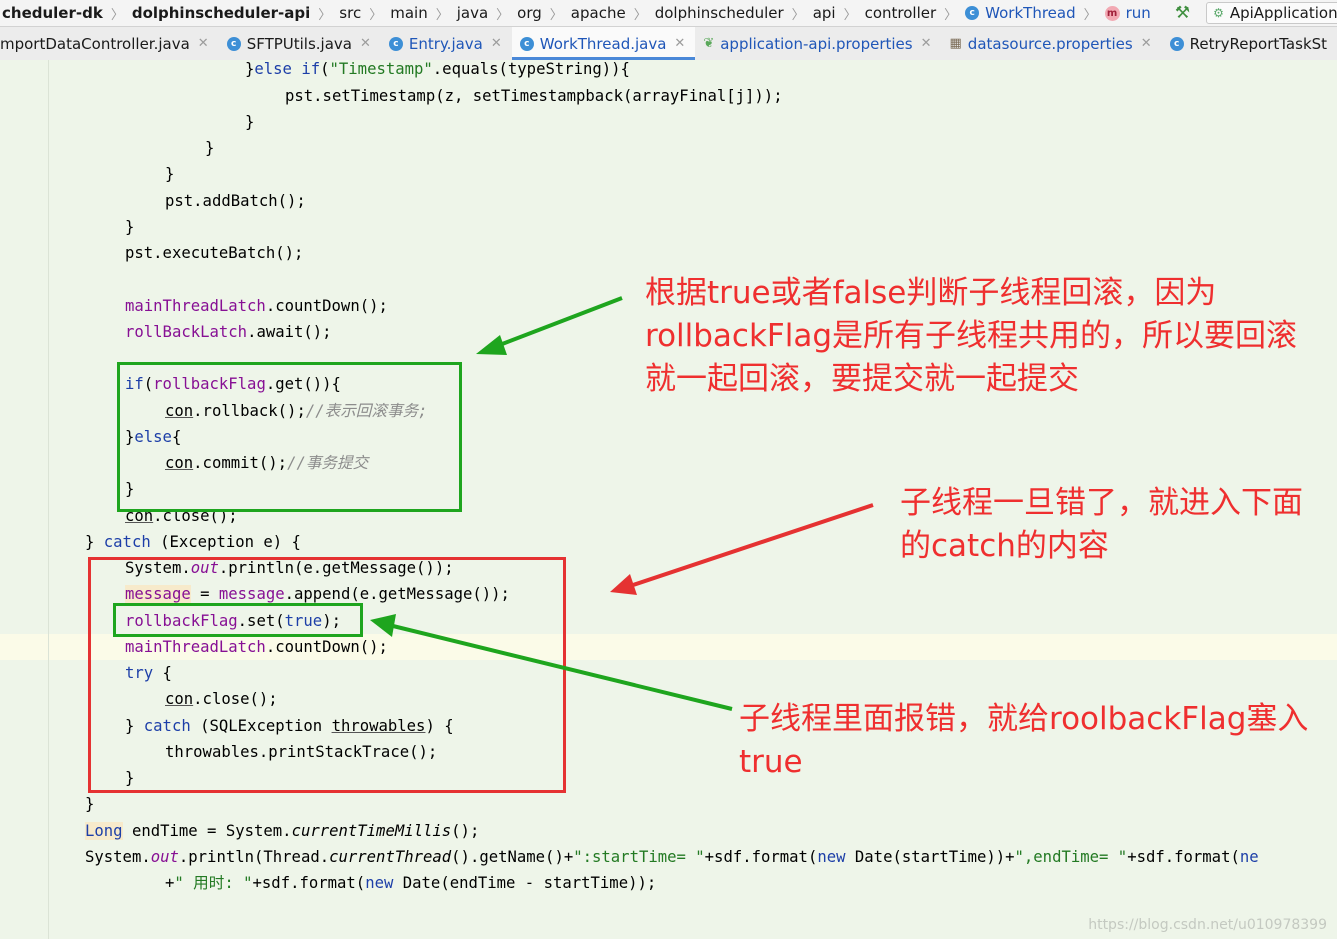 This screenshot has width=1337, height=939. What do you see at coordinates (551, 662) in the screenshot?
I see `green-arrow-to-rollbackflag` at bounding box center [551, 662].